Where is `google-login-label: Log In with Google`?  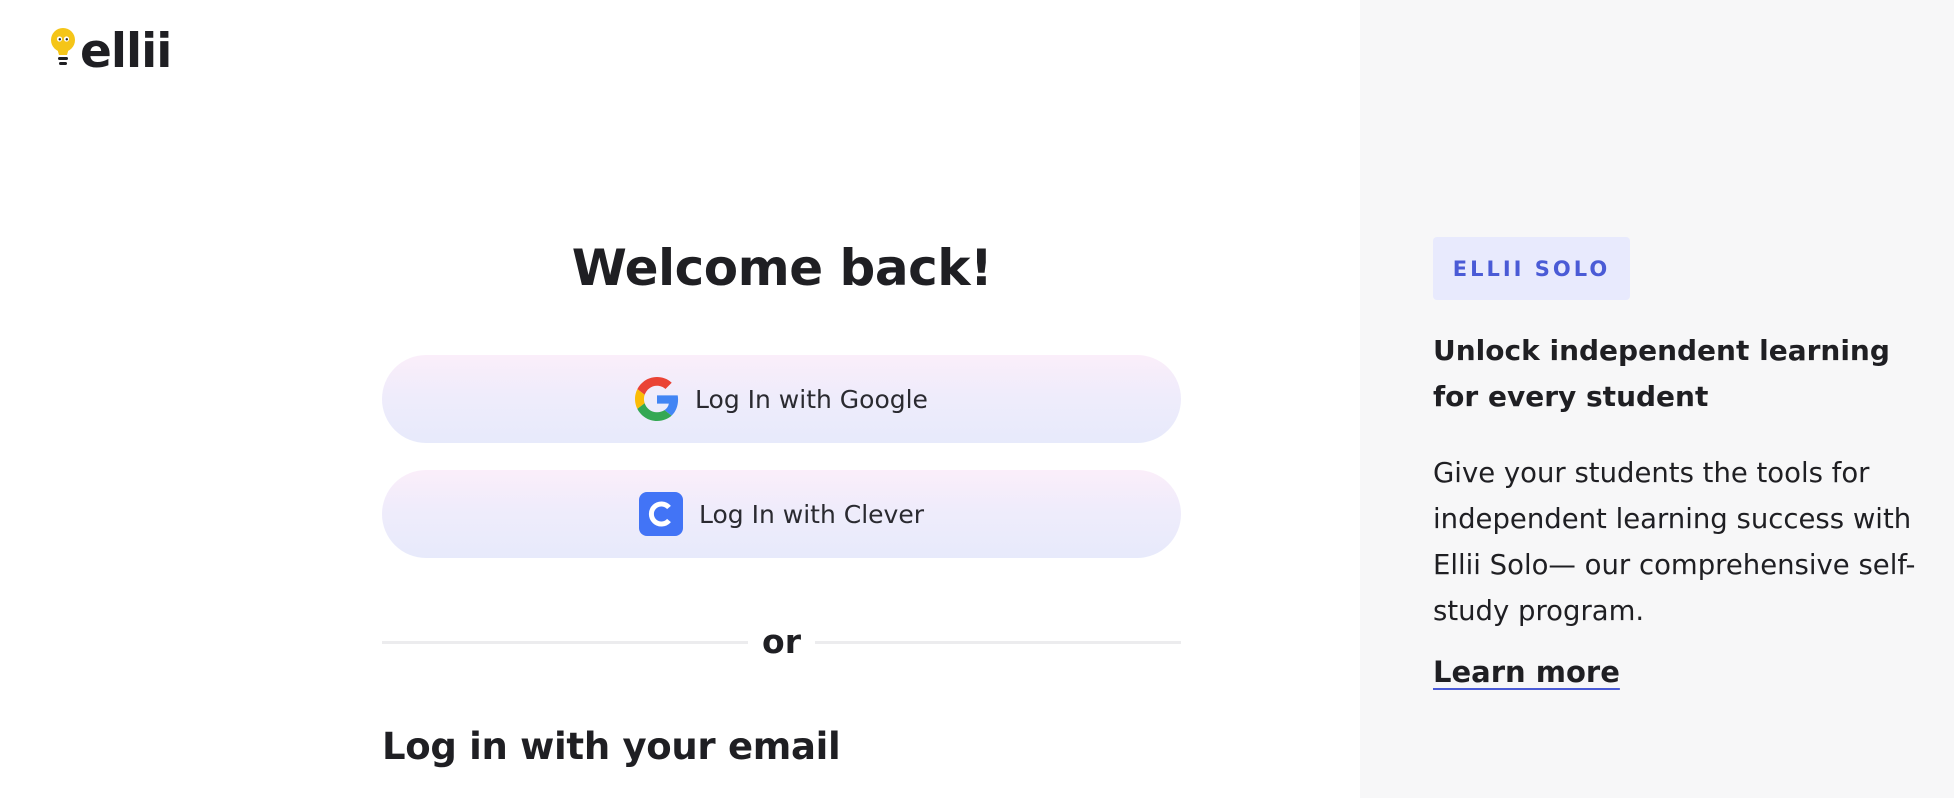
google-login-label: Log In with Google is located at coordinates (811, 399).